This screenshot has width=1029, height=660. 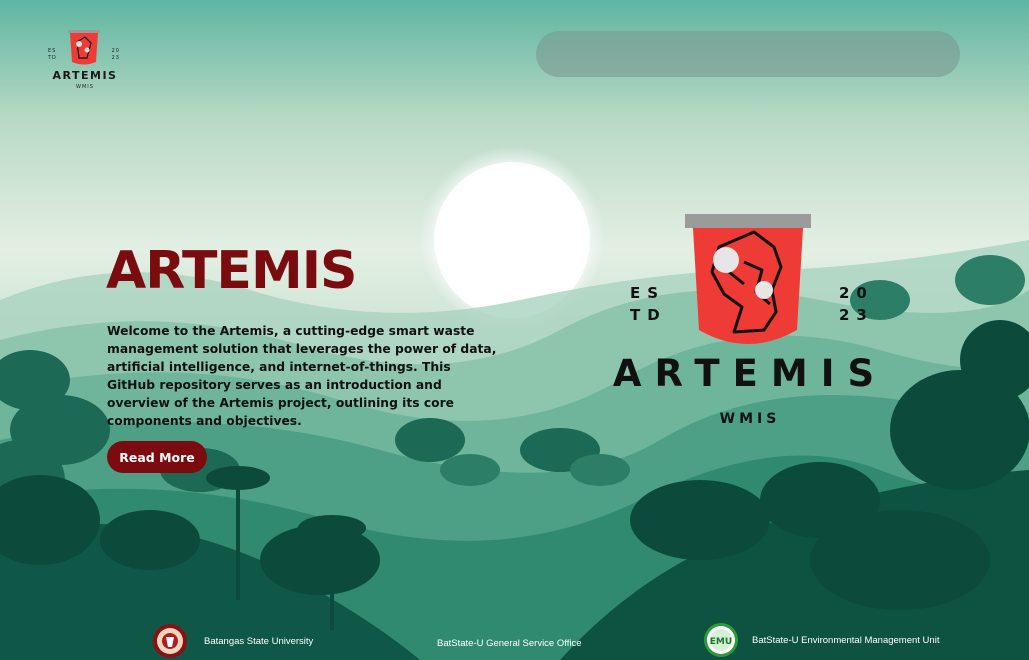 I want to click on logo-sub: WMIS, so click(x=85, y=87).